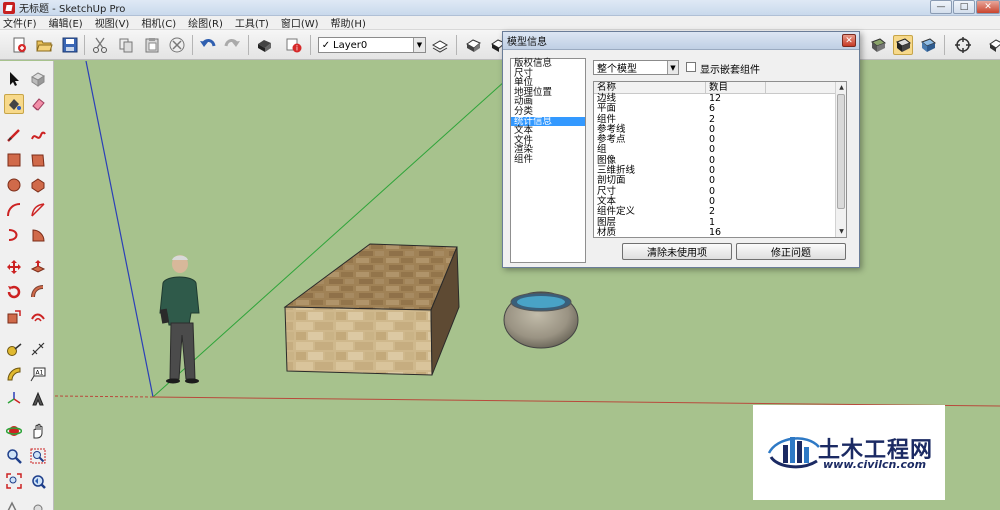 The image size is (1000, 510). I want to click on line-pencil-icon, so click(14, 135).